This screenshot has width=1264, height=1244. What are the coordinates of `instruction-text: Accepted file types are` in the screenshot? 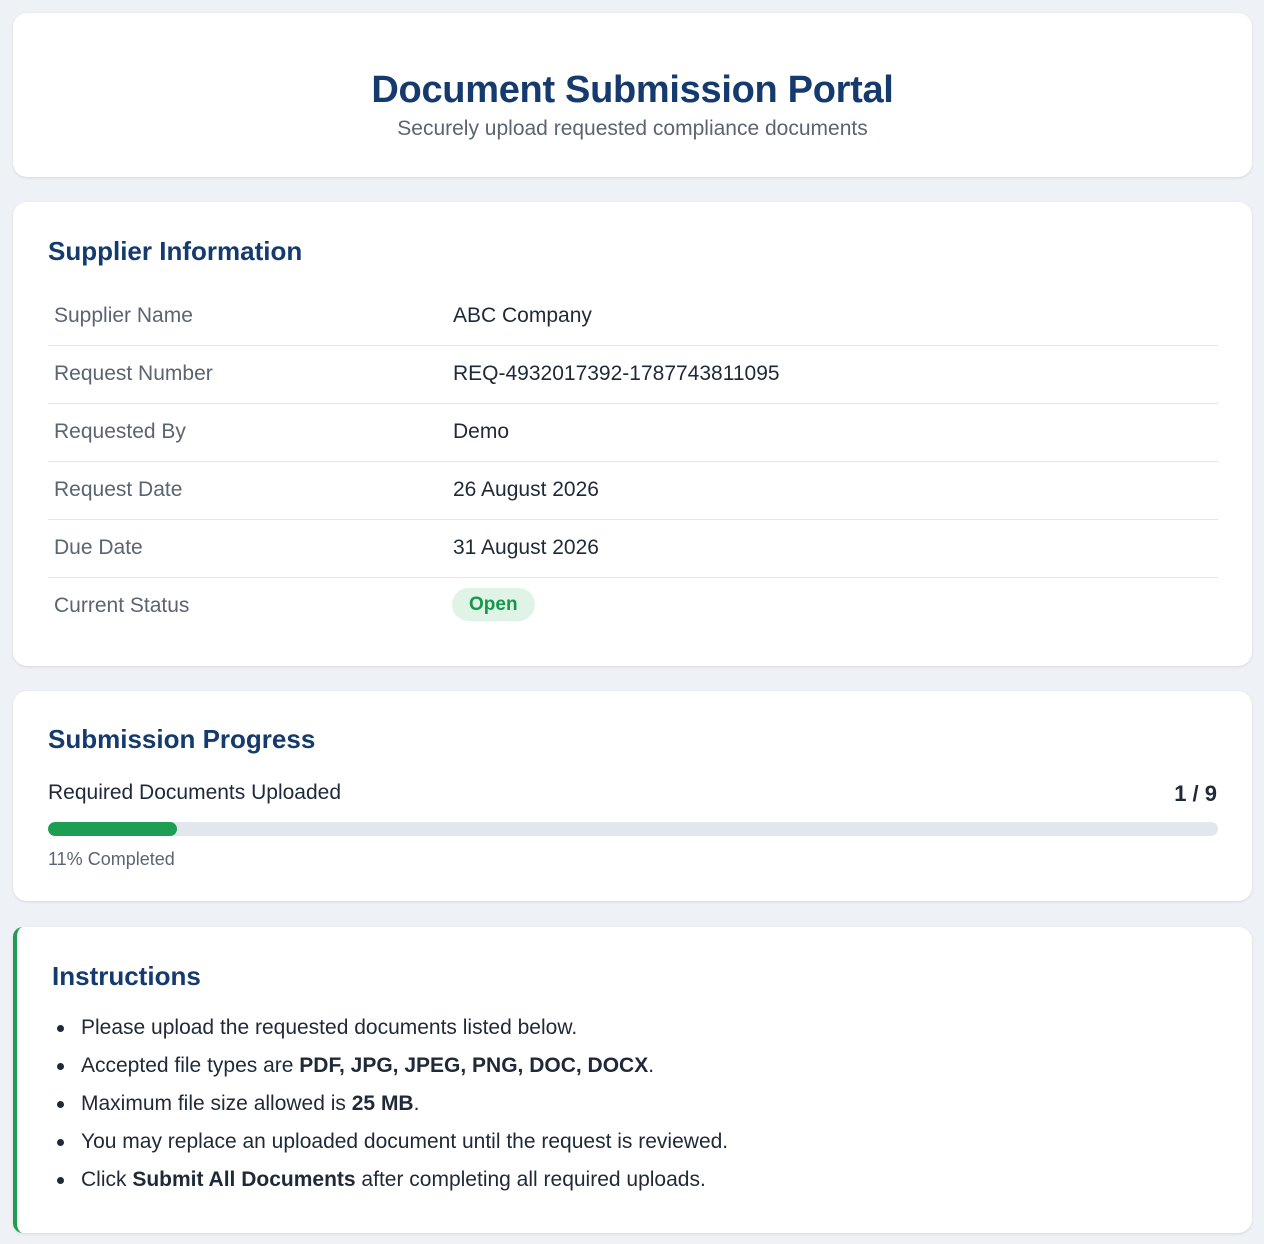 It's located at (190, 1065).